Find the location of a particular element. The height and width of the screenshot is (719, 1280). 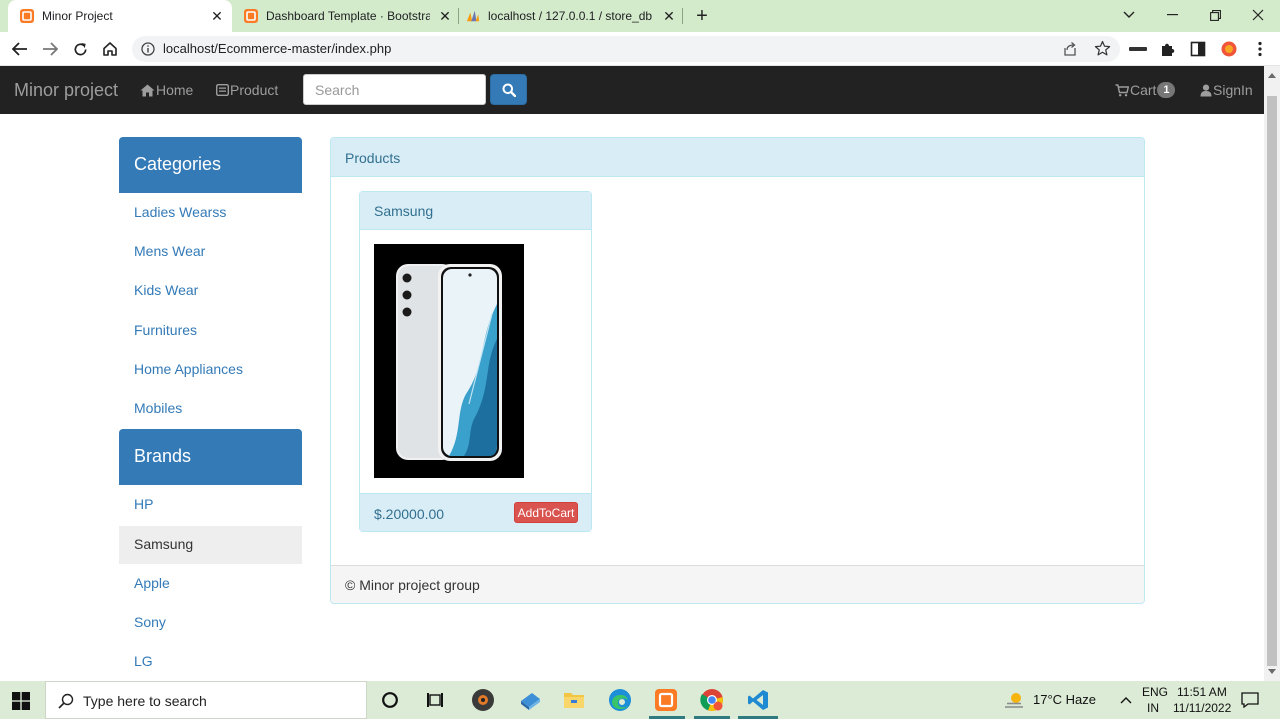

reload-button is located at coordinates (80, 49).